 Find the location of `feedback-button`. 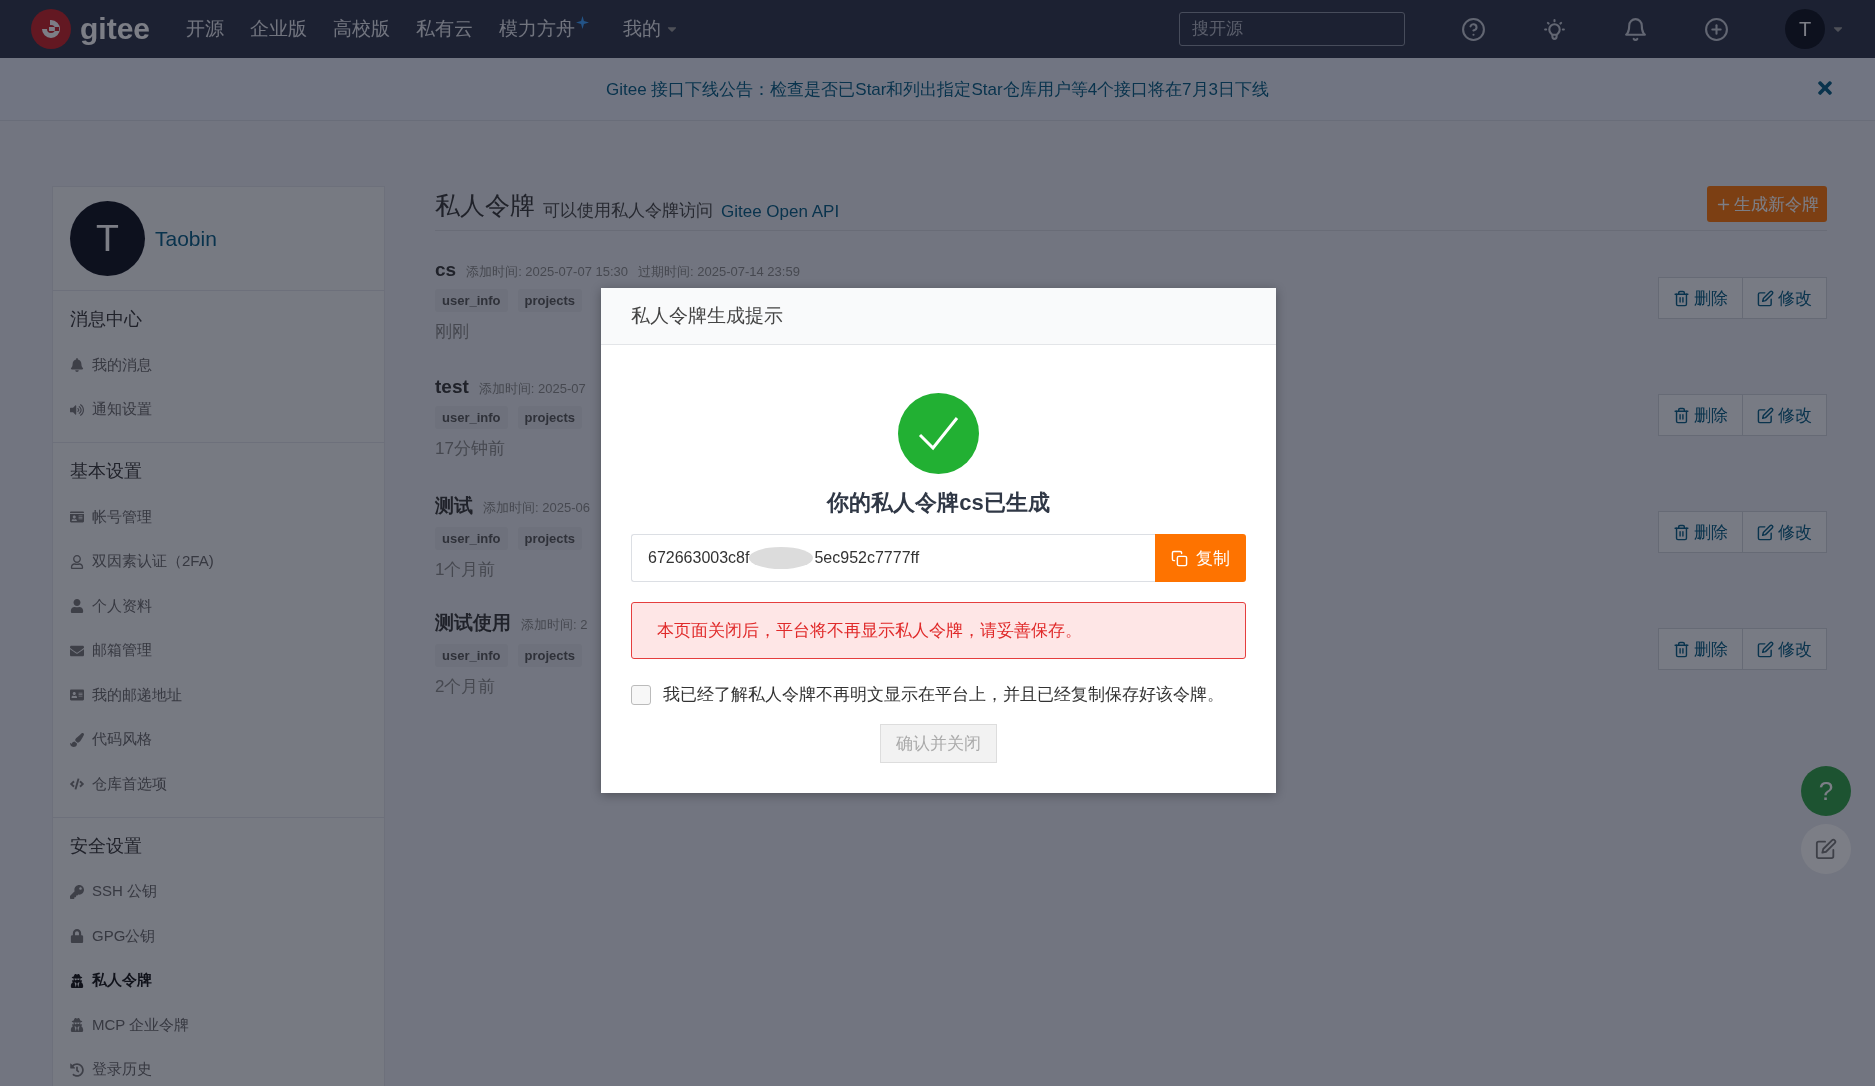

feedback-button is located at coordinates (1826, 849).